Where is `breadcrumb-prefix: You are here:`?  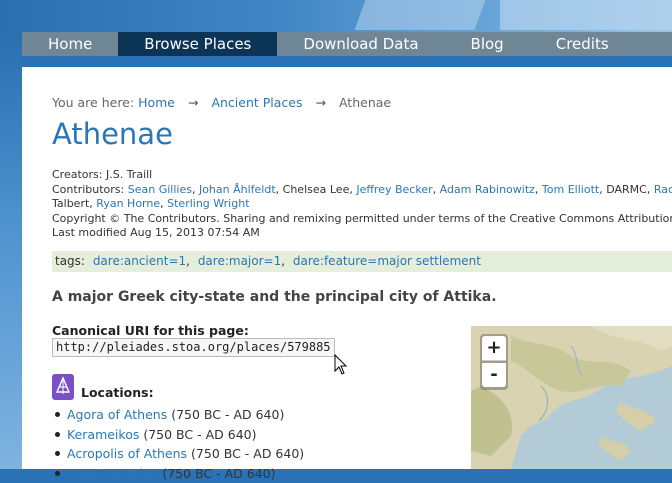 breadcrumb-prefix: You are here: is located at coordinates (93, 102).